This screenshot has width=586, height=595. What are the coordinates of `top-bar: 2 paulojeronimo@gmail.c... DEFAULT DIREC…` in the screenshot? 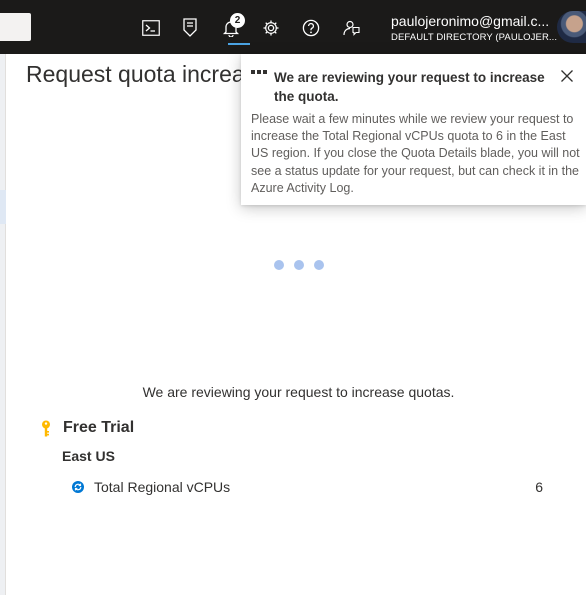 It's located at (293, 27).